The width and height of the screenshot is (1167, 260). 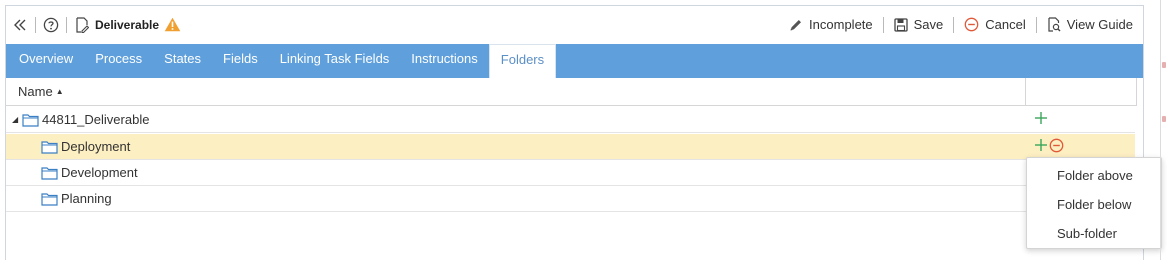 I want to click on menu-item-folder-below: Folder below, so click(x=1094, y=204).